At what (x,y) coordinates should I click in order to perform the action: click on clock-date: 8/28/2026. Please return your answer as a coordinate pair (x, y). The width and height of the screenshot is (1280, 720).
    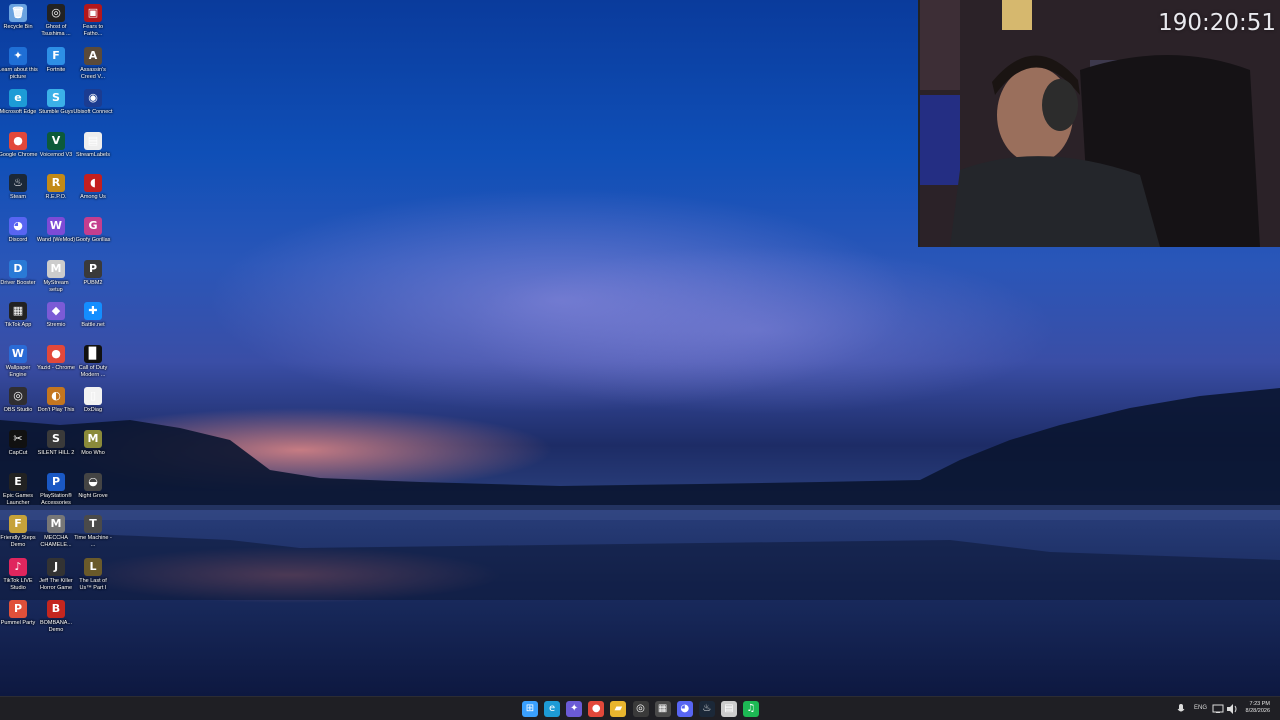
    Looking at the image, I should click on (1257, 711).